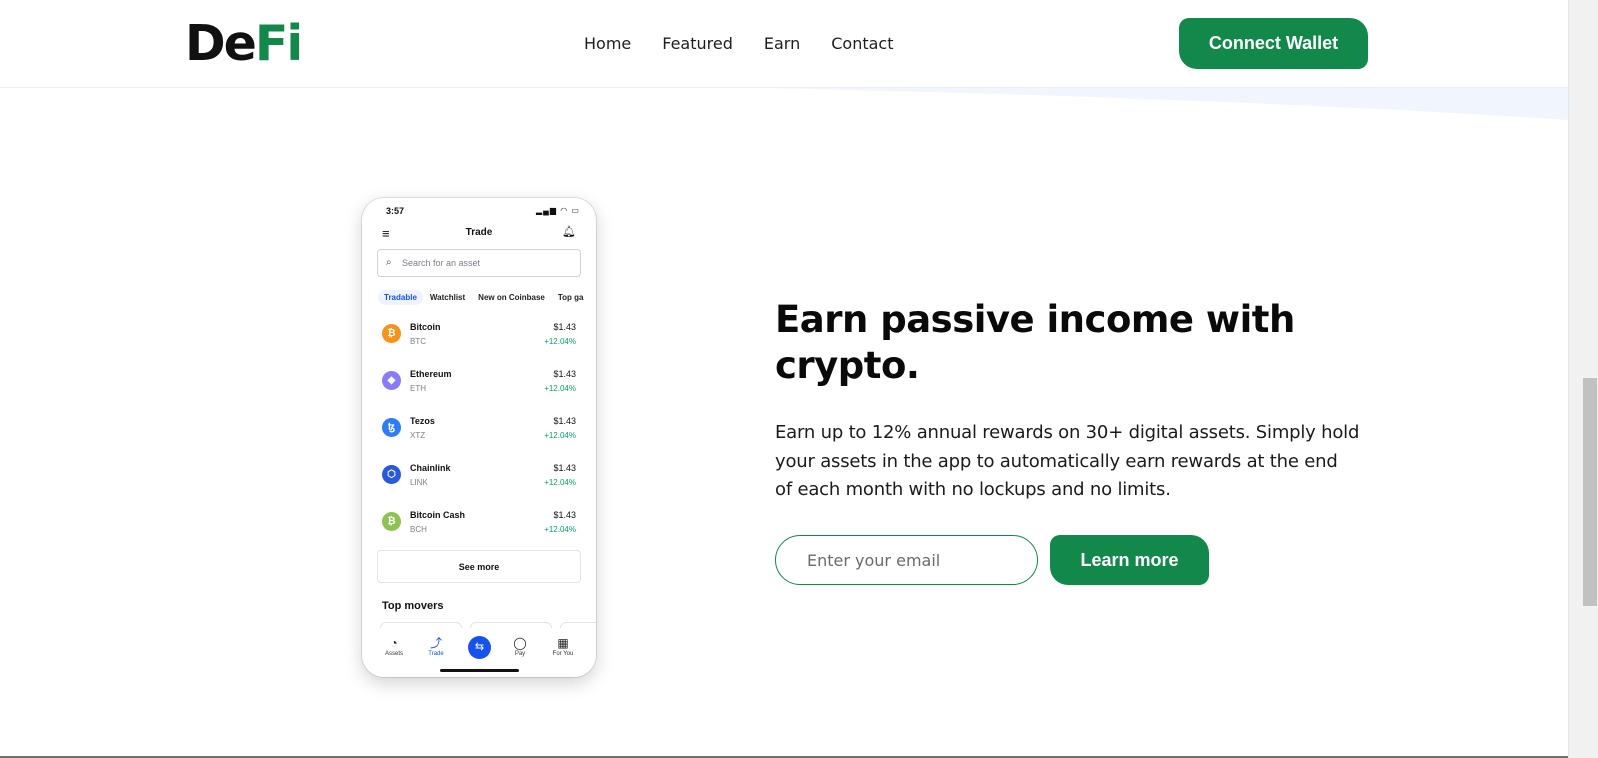 The image size is (1598, 758). What do you see at coordinates (278, 43) in the screenshot?
I see `logo-text-fi: Fi` at bounding box center [278, 43].